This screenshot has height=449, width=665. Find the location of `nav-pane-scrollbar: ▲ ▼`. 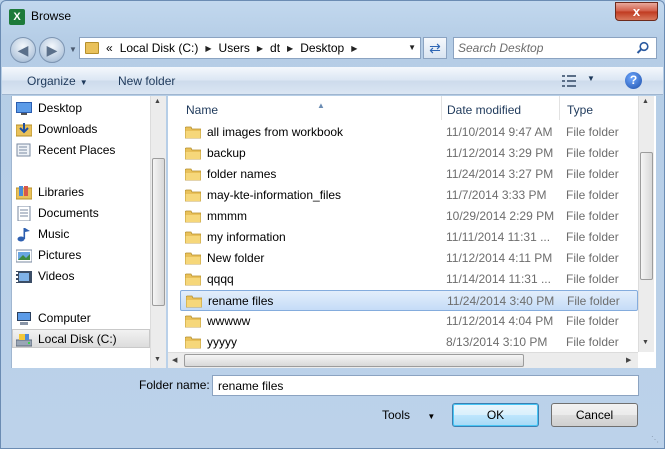

nav-pane-scrollbar: ▲ ▼ is located at coordinates (158, 232).